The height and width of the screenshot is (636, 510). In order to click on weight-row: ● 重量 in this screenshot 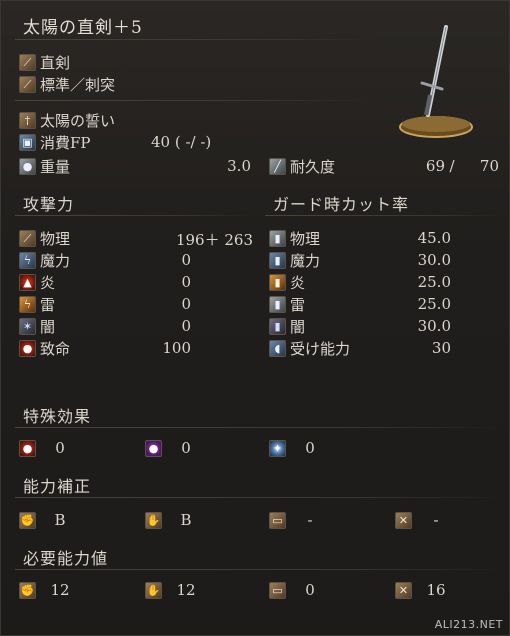, I will do `click(44, 166)`.